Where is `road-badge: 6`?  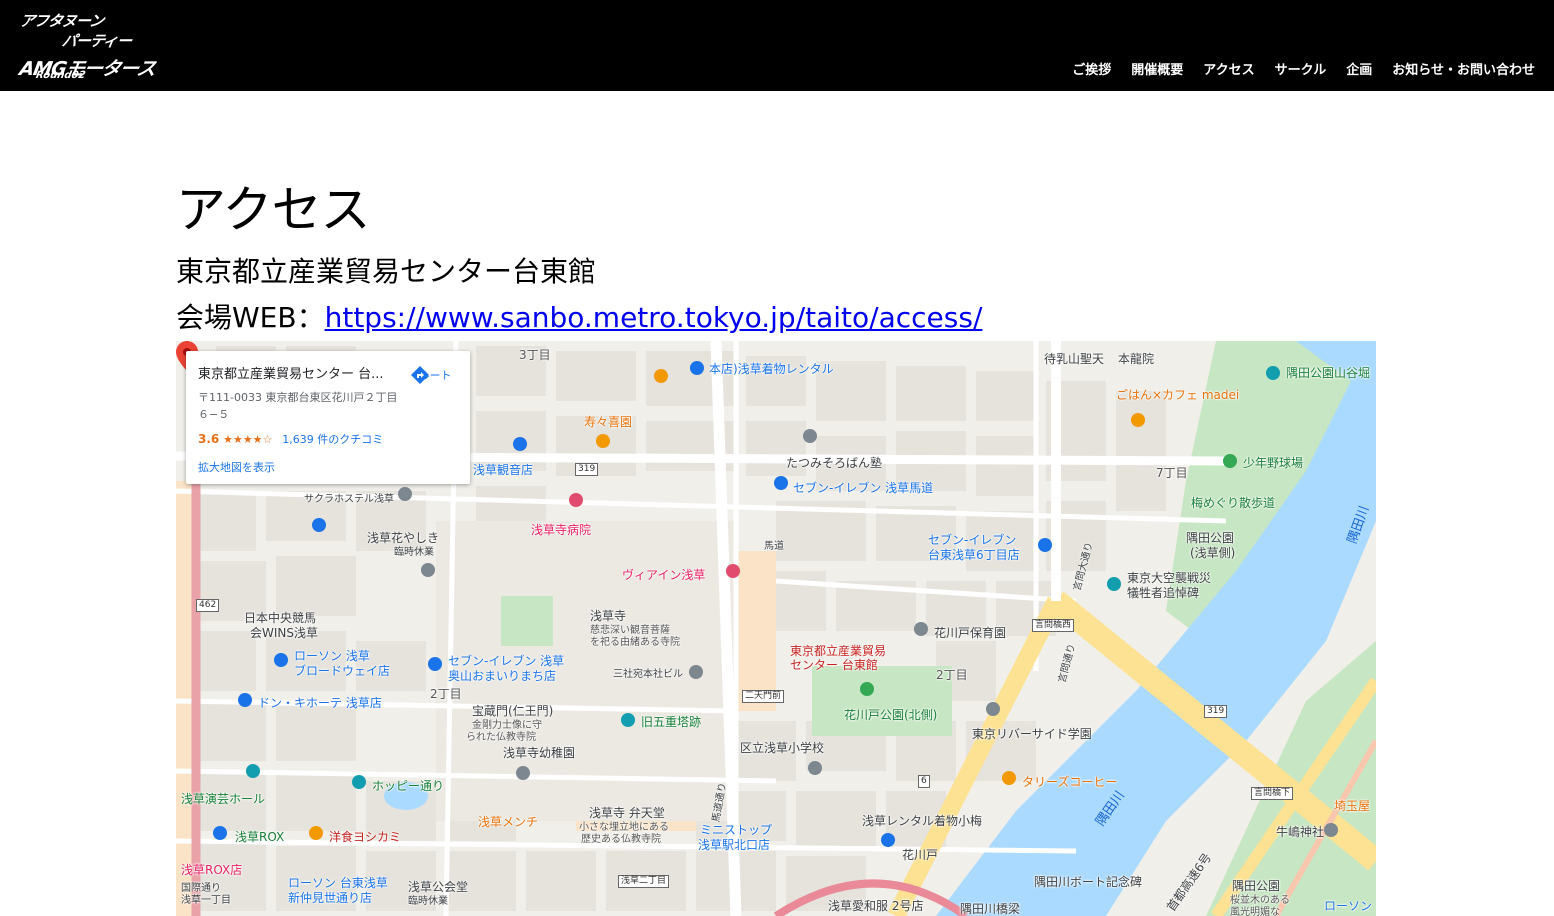
road-badge: 6 is located at coordinates (924, 781).